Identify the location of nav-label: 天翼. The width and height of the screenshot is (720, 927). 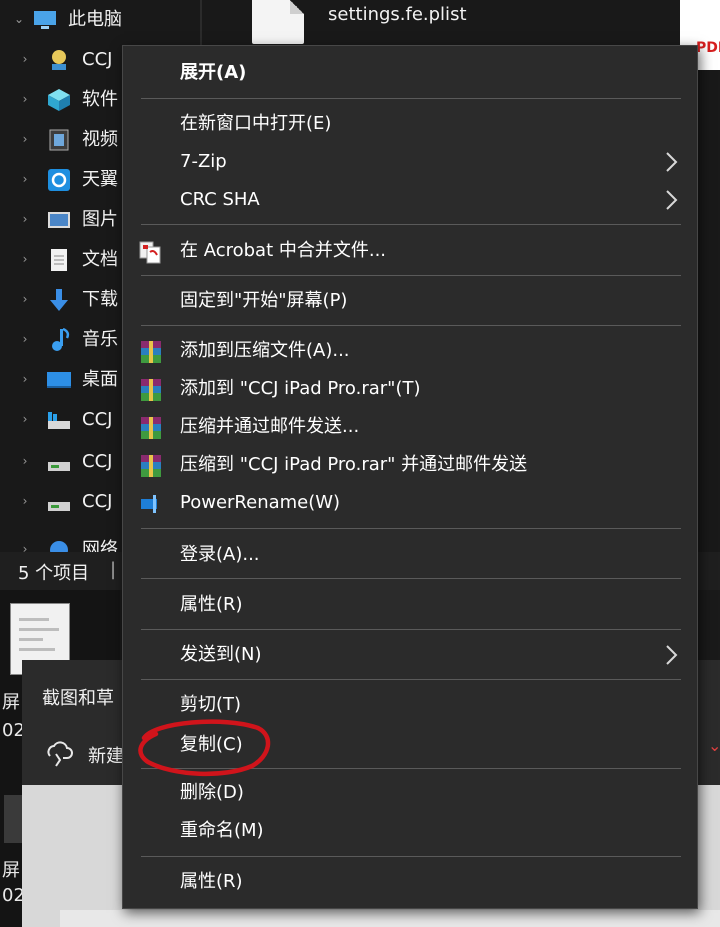
(100, 179).